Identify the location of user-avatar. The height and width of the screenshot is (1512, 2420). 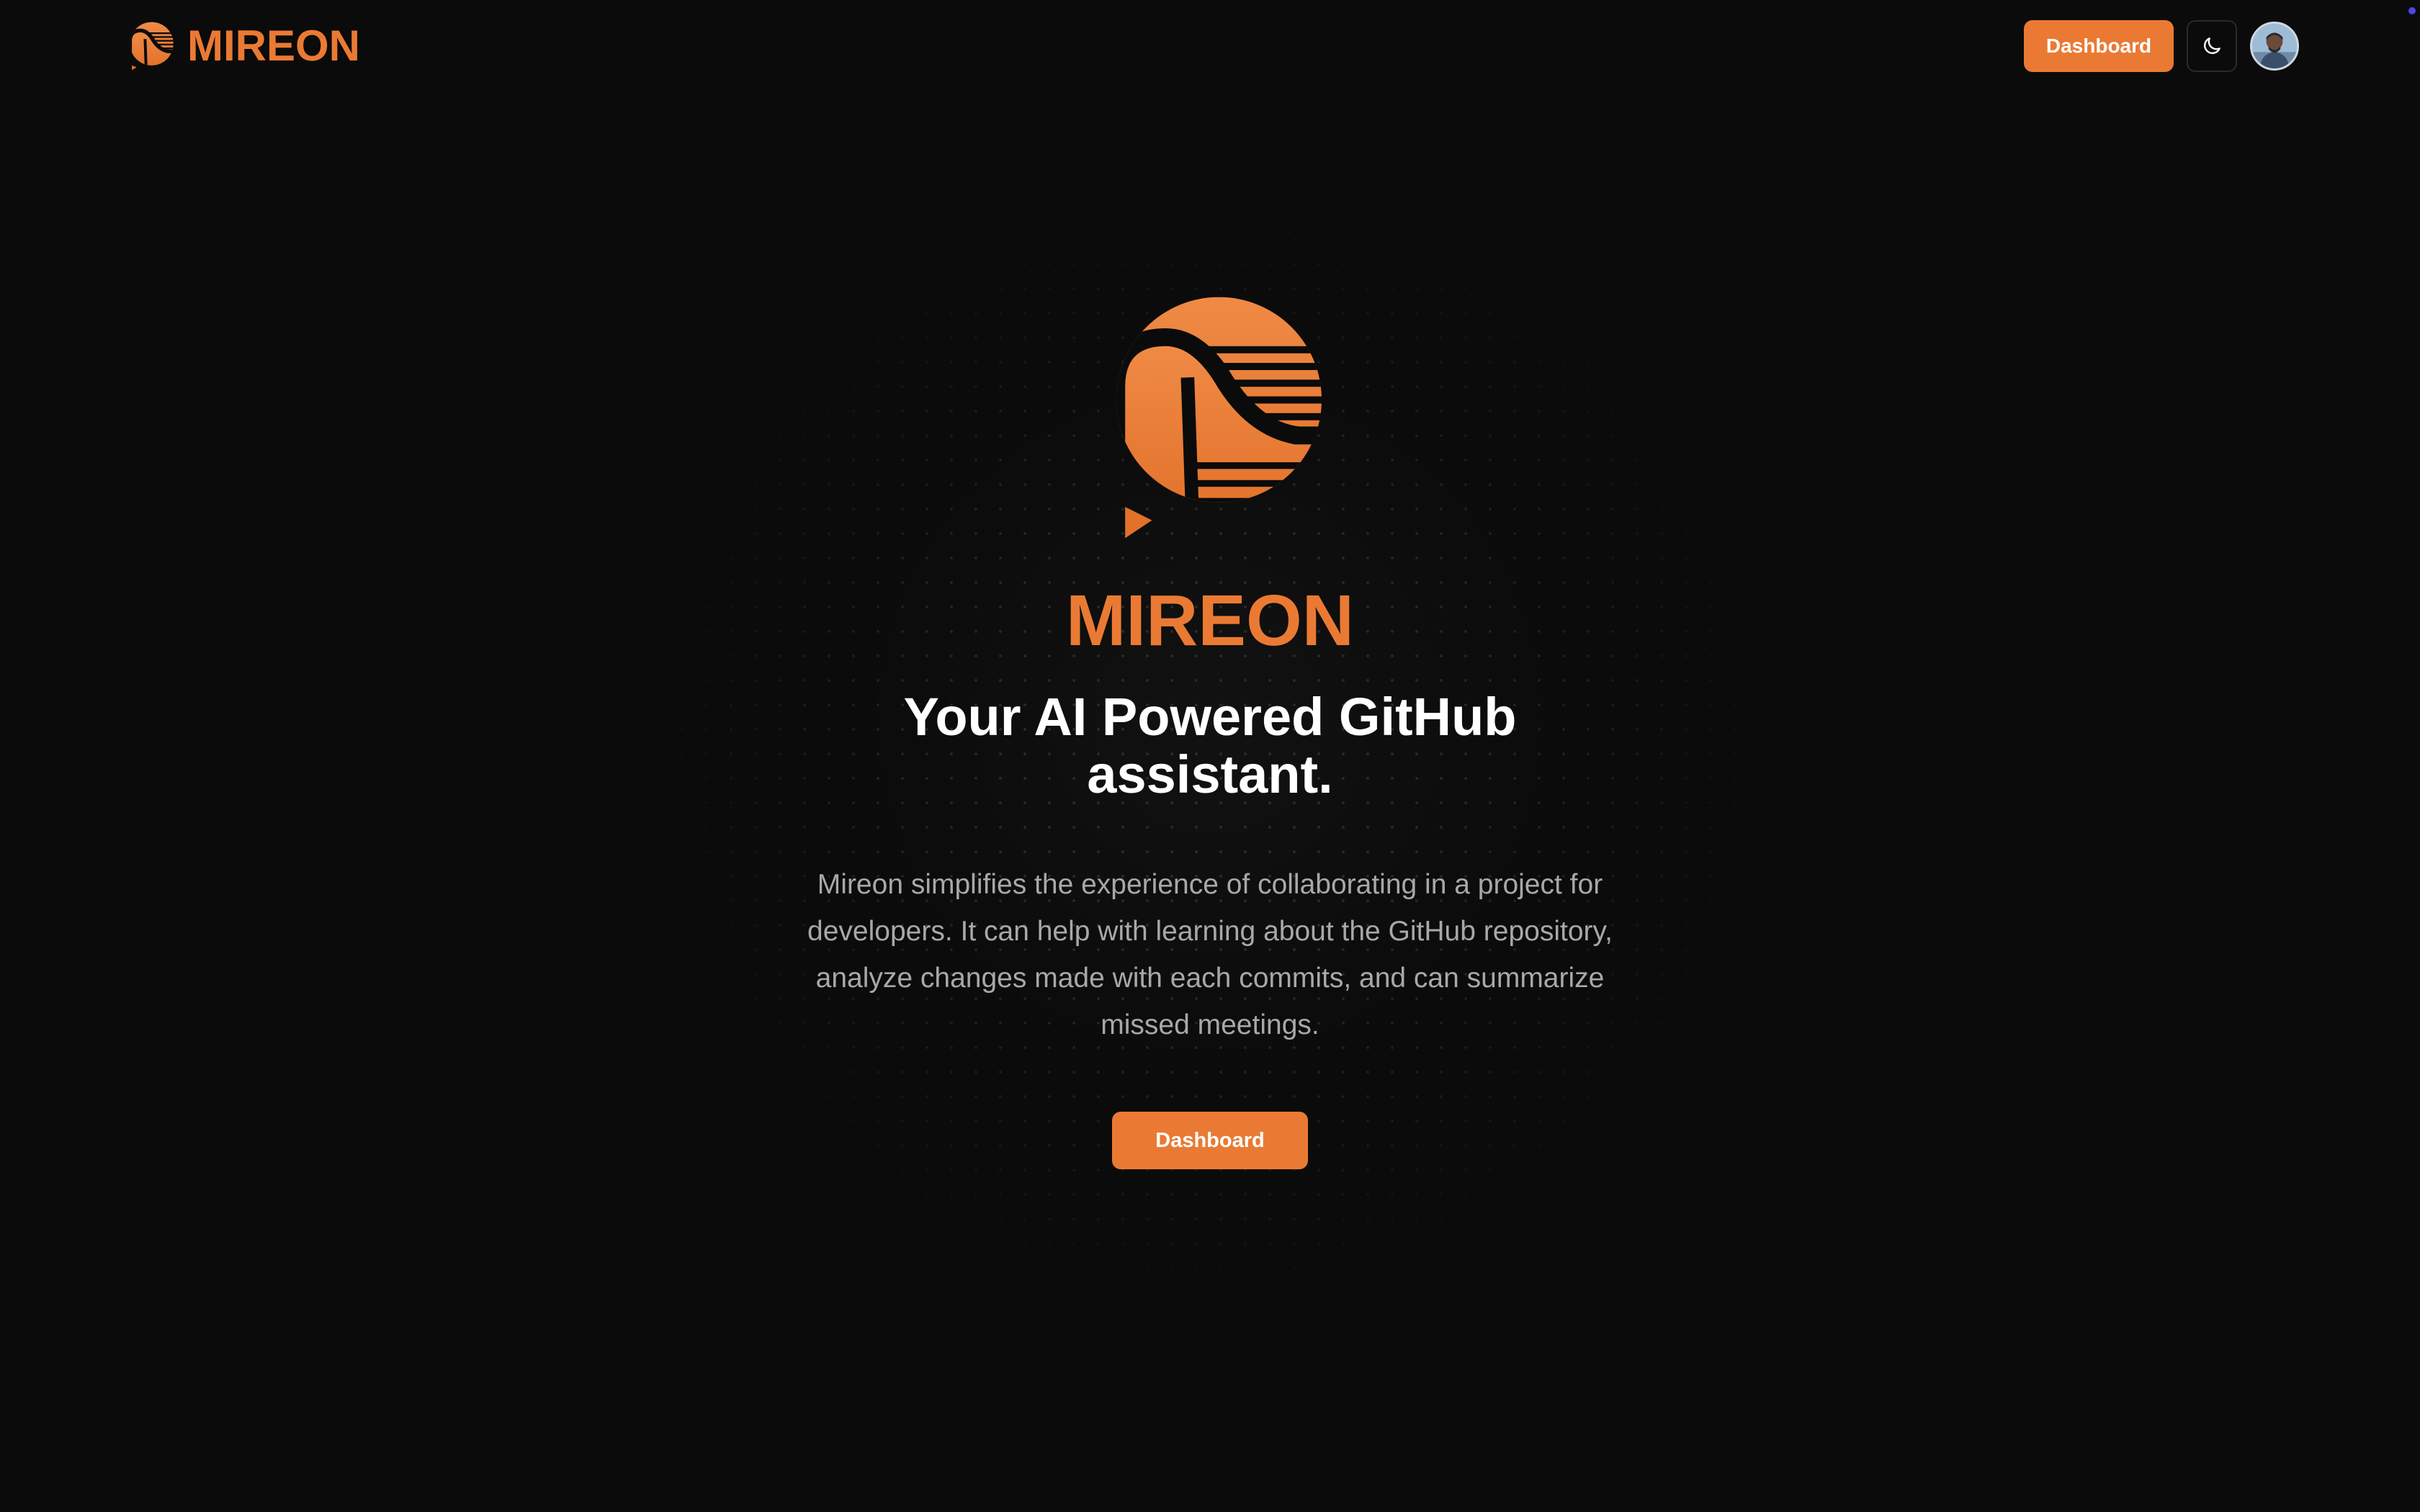
(2274, 46).